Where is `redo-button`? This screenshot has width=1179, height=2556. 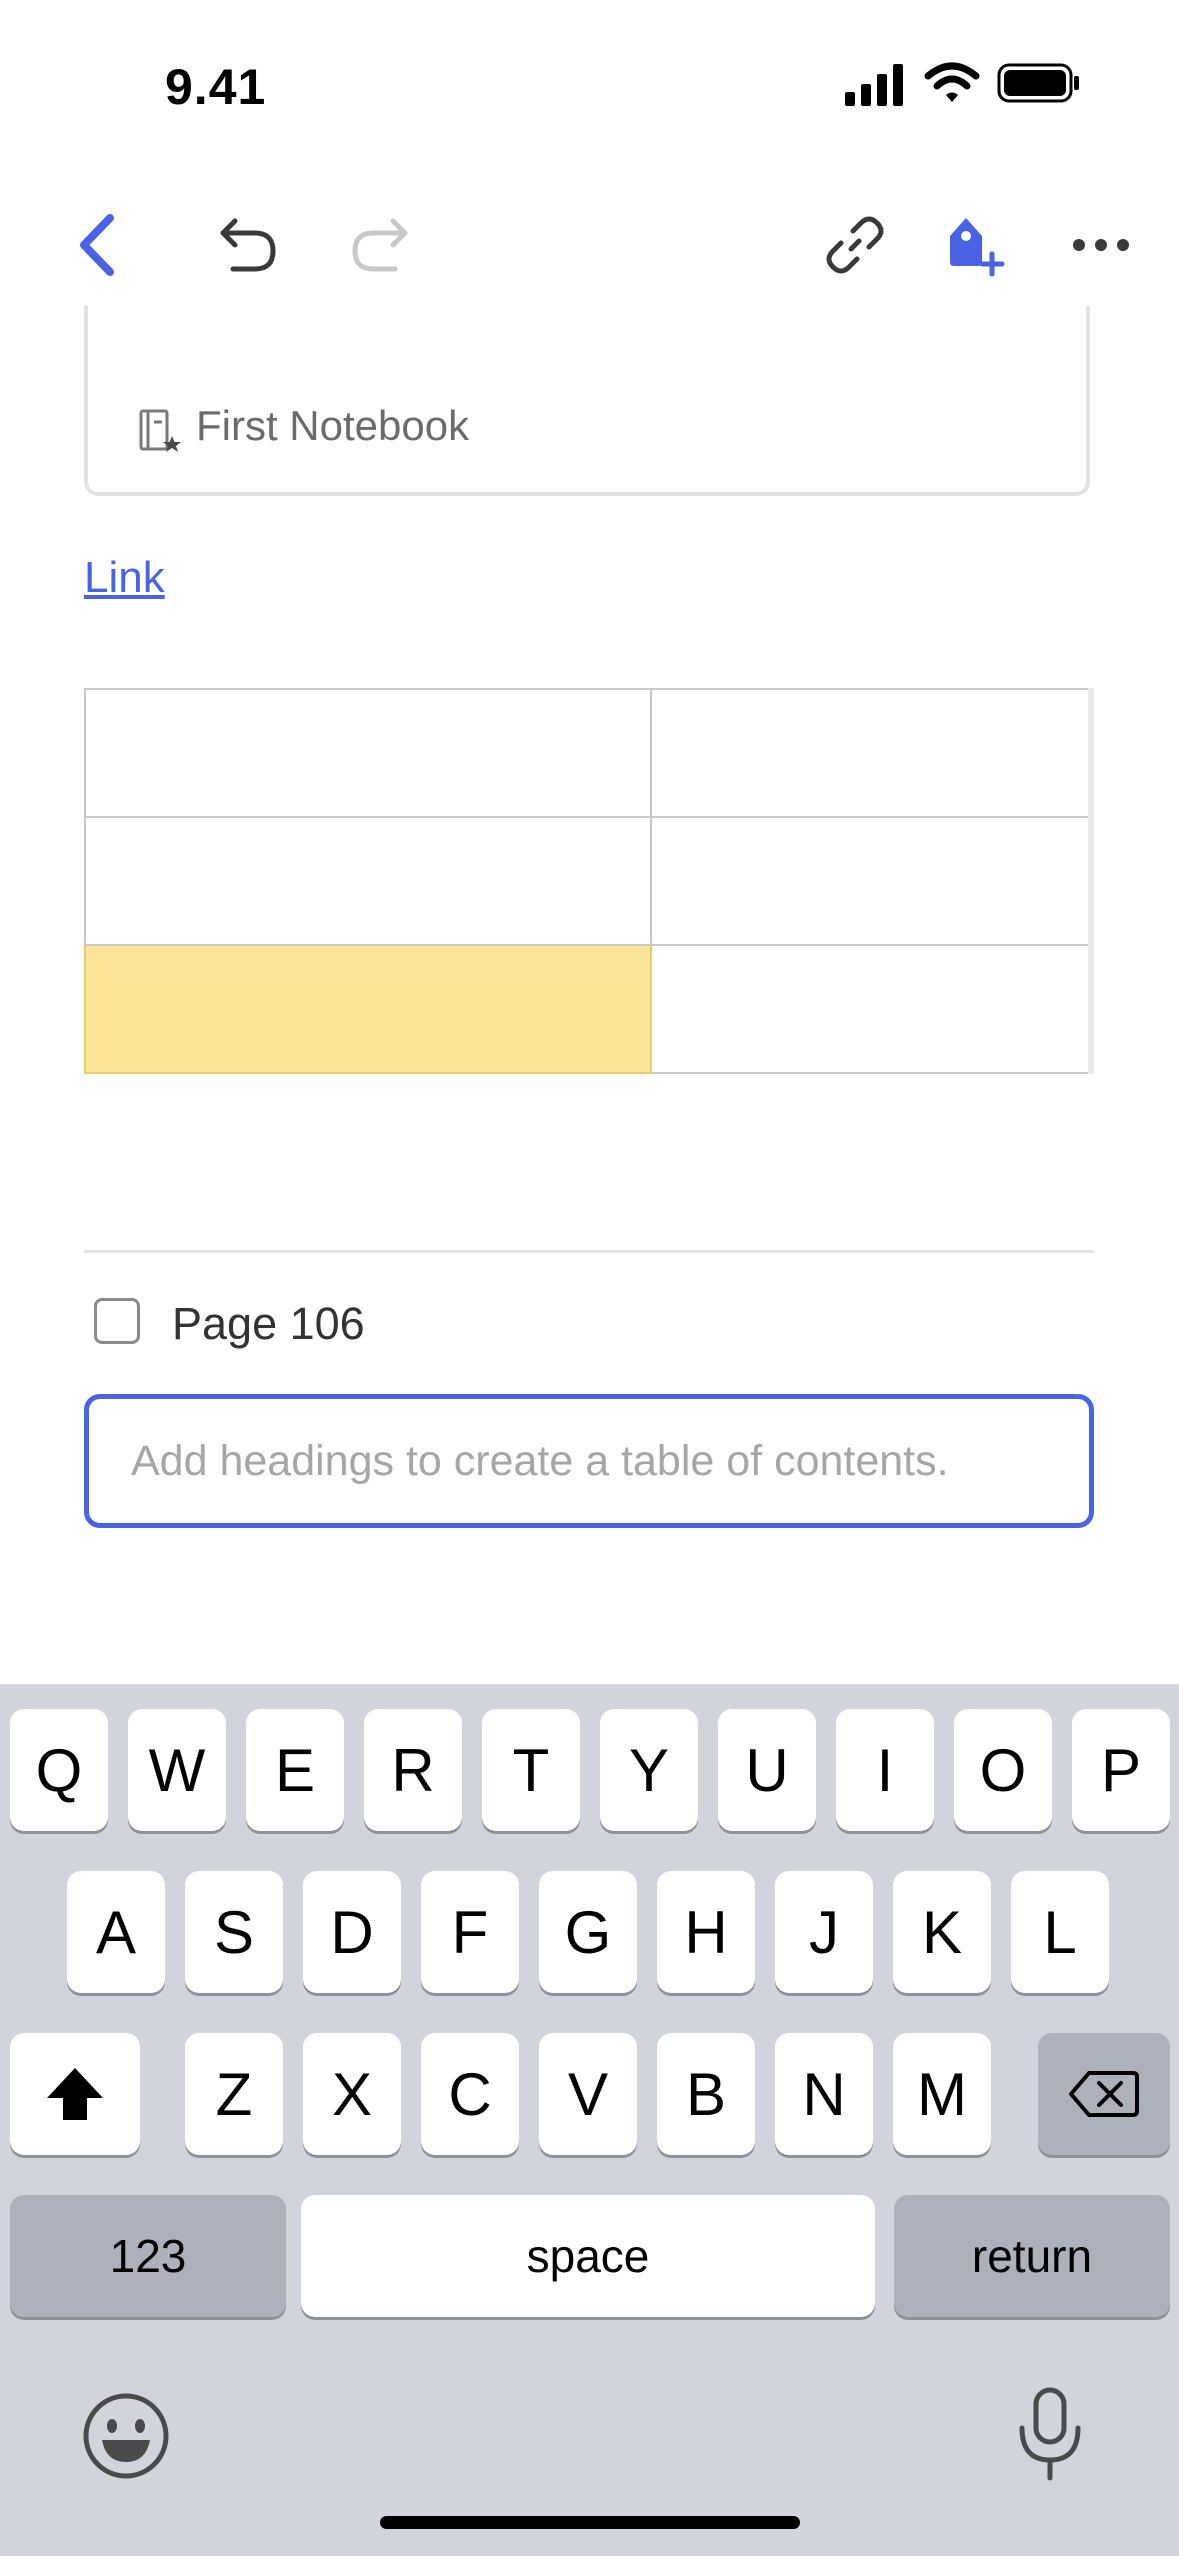 redo-button is located at coordinates (379, 245).